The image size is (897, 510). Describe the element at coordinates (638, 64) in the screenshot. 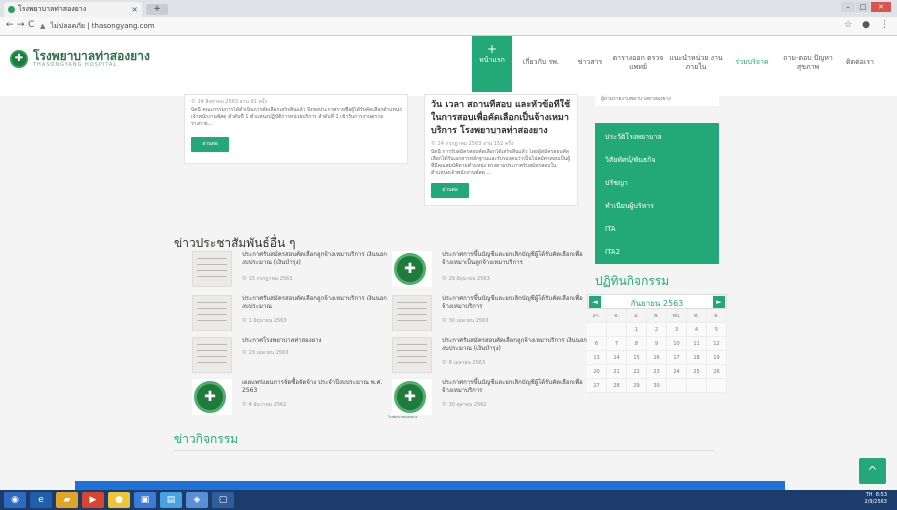

I see `nav-doctor-schedule: ตารางออก ตรวจแพทย์` at that location.